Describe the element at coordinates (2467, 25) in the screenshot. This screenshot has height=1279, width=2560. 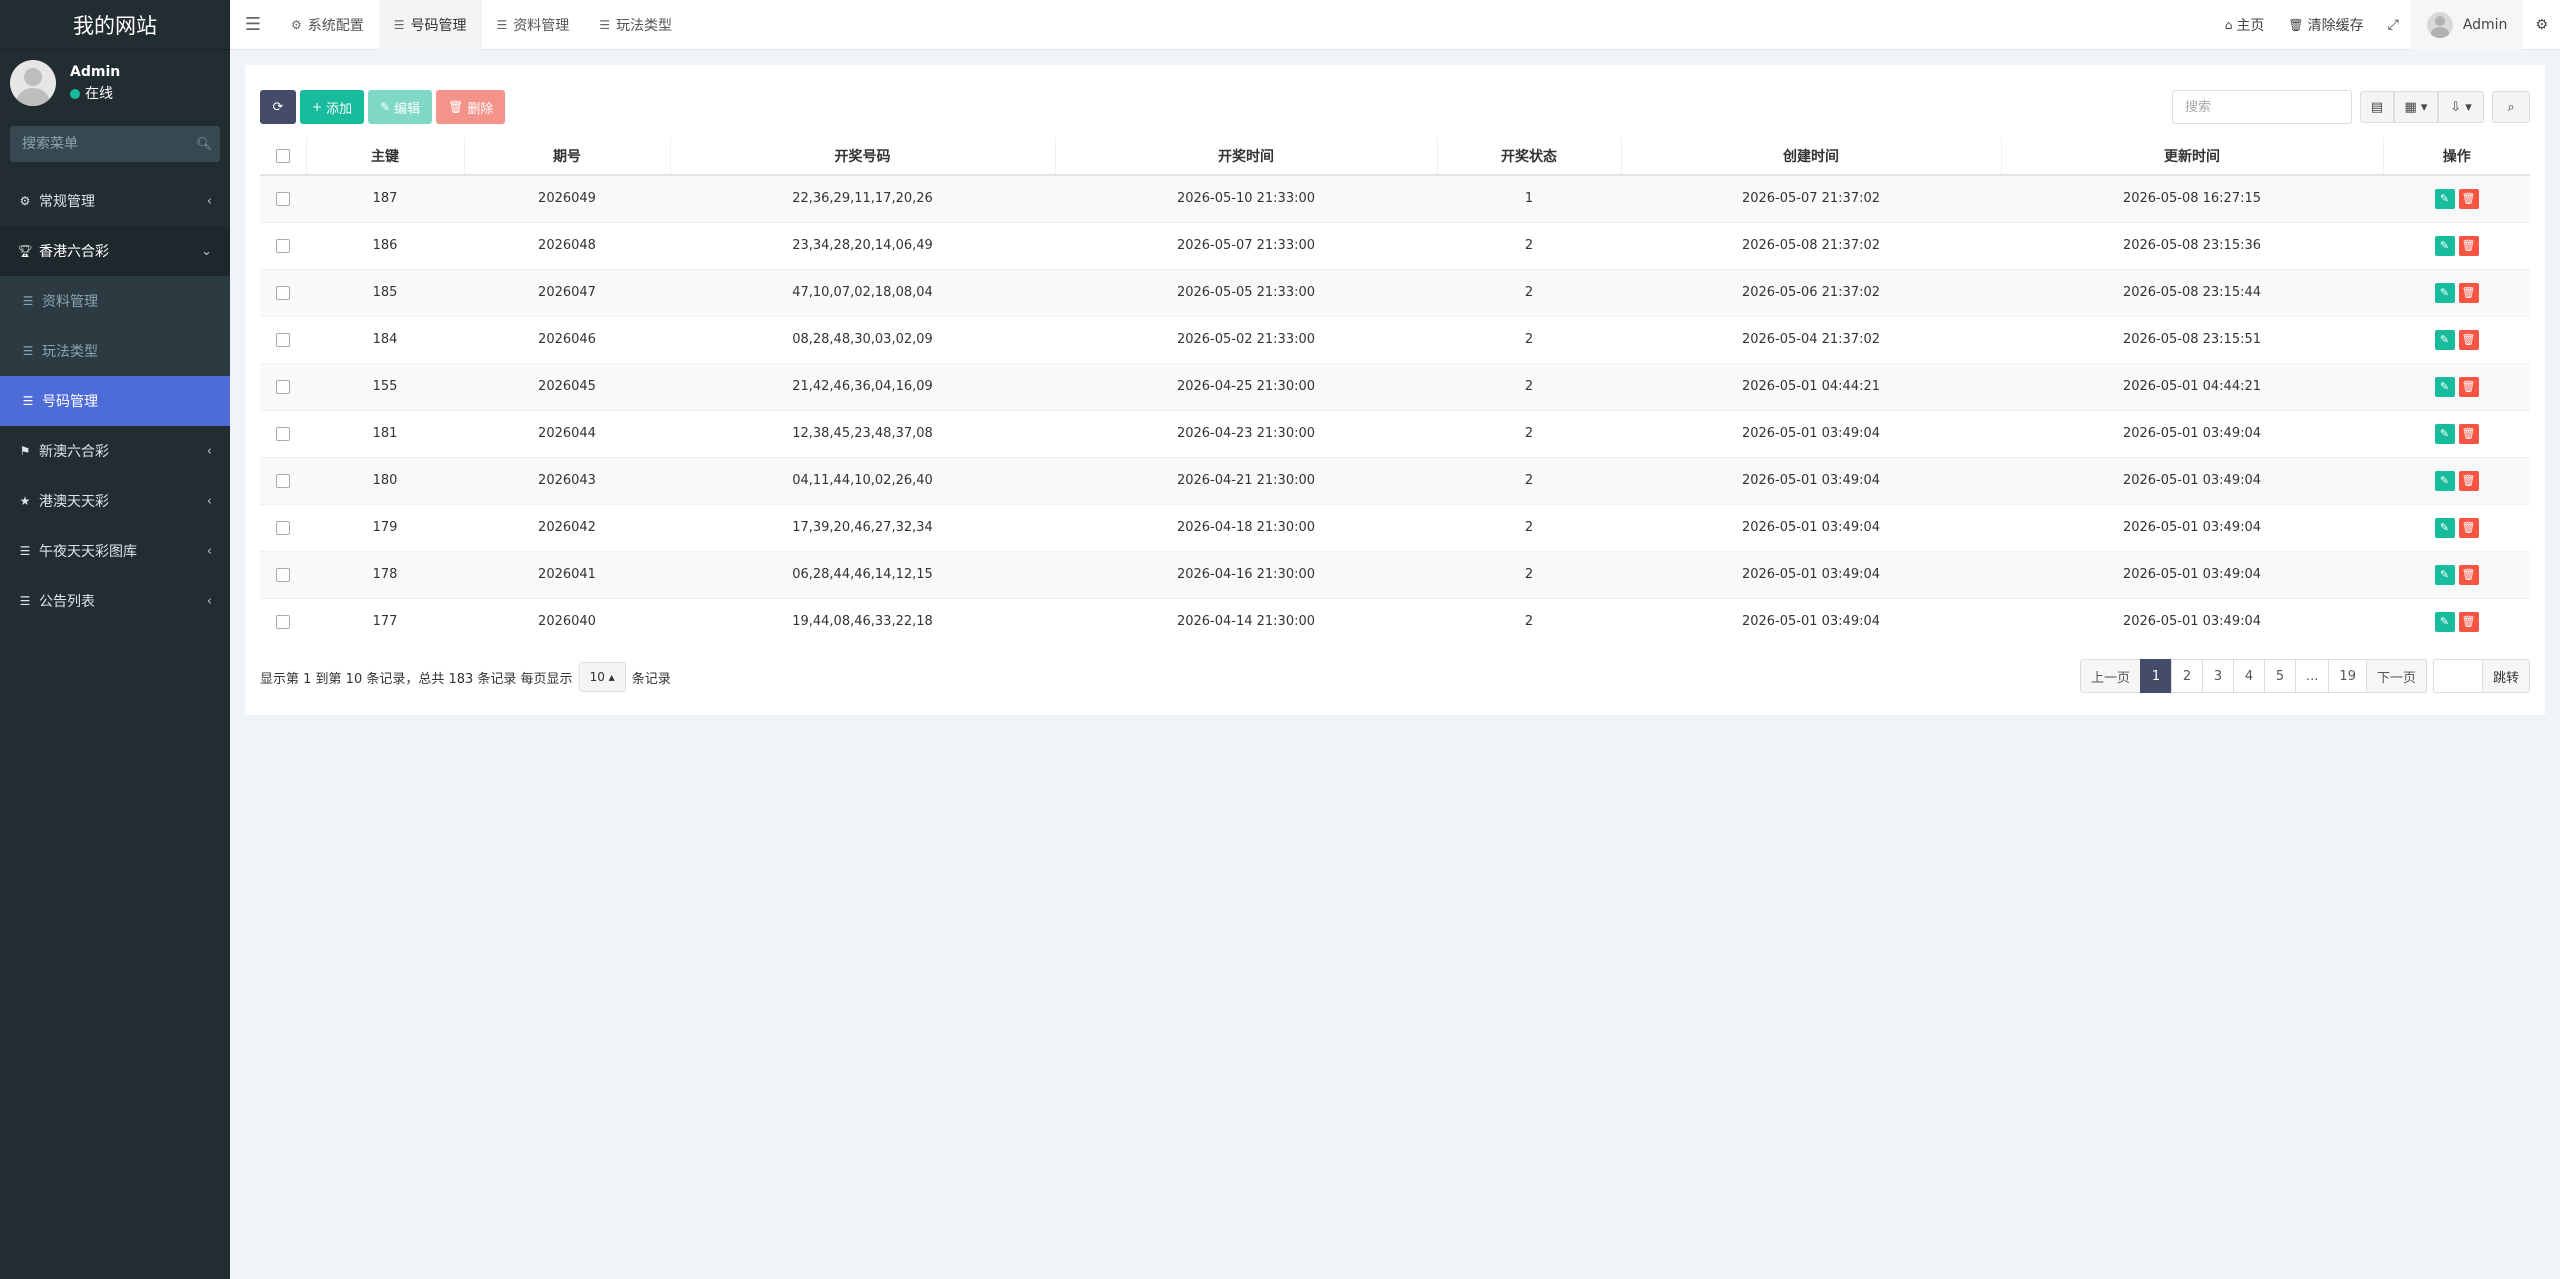
I see `admin-menu: Admin` at that location.